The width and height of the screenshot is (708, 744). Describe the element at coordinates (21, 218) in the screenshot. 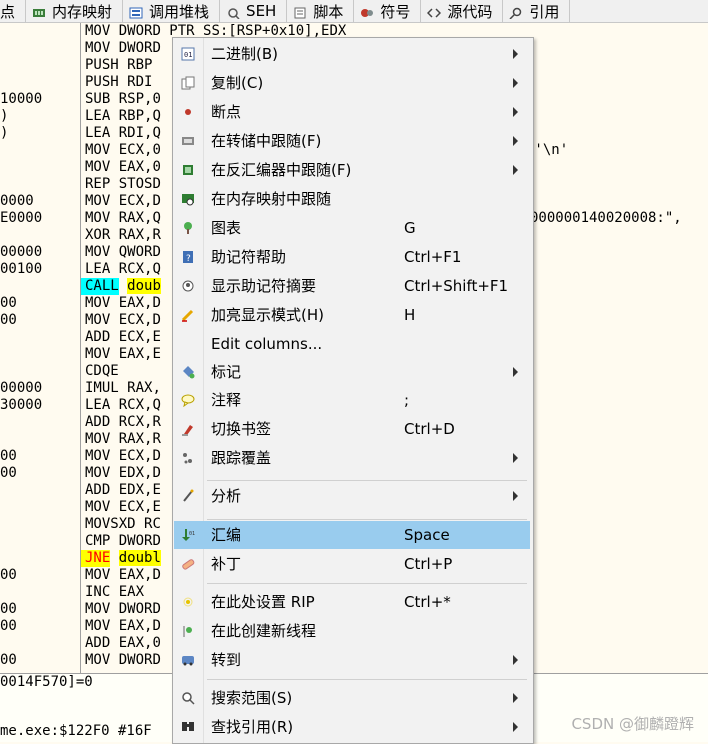

I see `address-cell: E0000` at that location.